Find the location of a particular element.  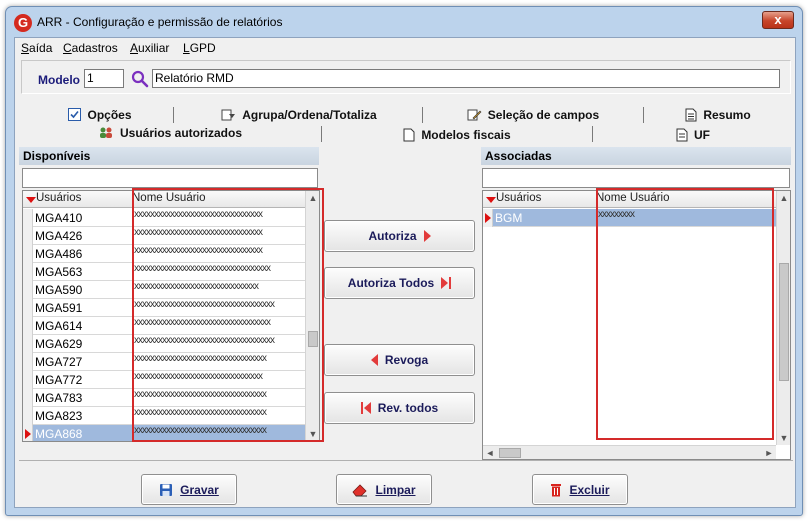

cell-user: MGA629 is located at coordinates (59, 344).